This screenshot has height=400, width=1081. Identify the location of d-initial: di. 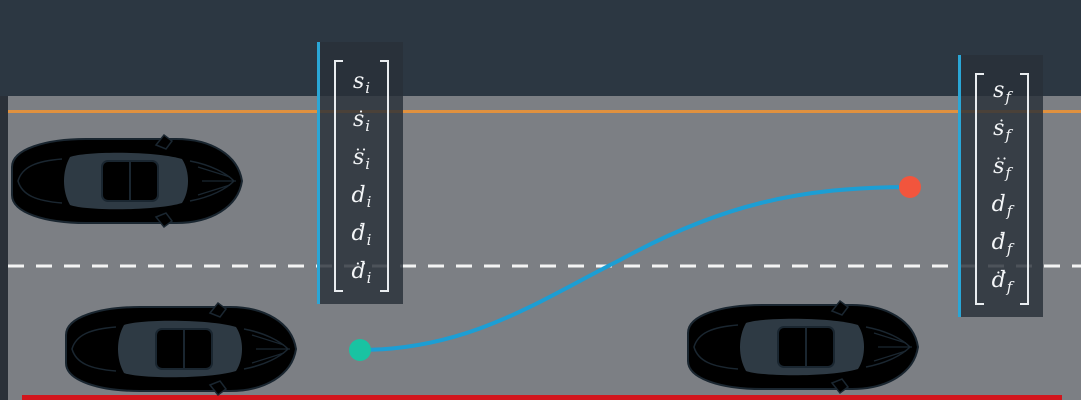
(361, 197).